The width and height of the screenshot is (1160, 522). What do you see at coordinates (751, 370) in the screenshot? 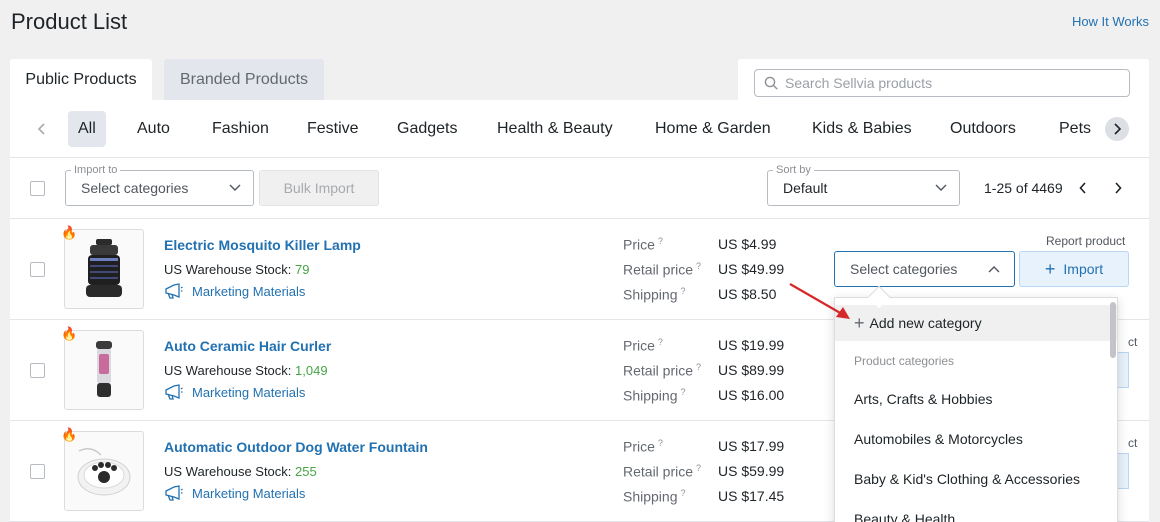
I see `retail-price-value: US $89.99` at bounding box center [751, 370].